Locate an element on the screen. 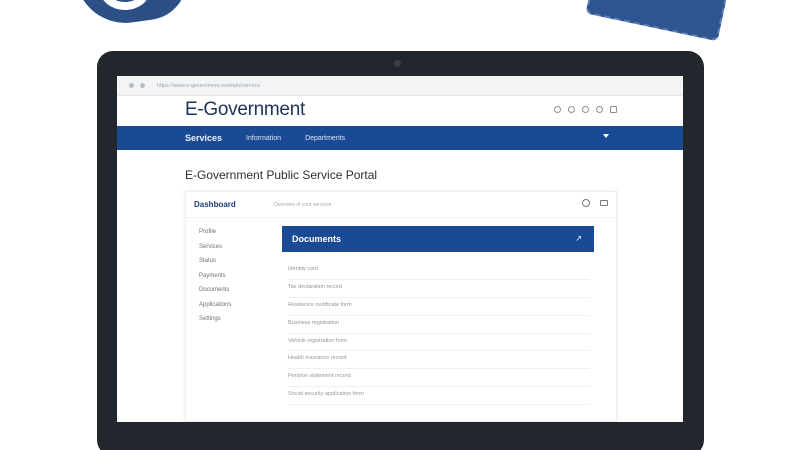 The width and height of the screenshot is (800, 450). sidebar-item-documents: Documents is located at coordinates (215, 290).